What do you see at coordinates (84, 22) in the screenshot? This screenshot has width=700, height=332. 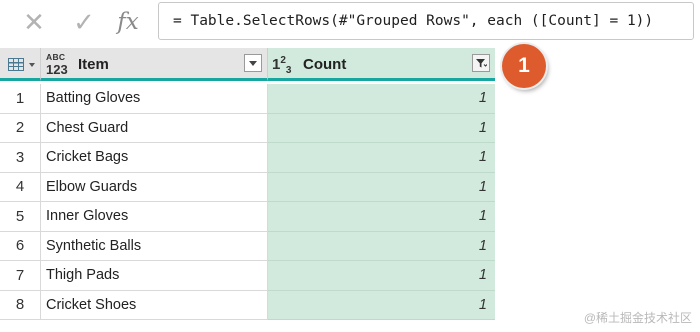 I see `check-icon: ✓` at bounding box center [84, 22].